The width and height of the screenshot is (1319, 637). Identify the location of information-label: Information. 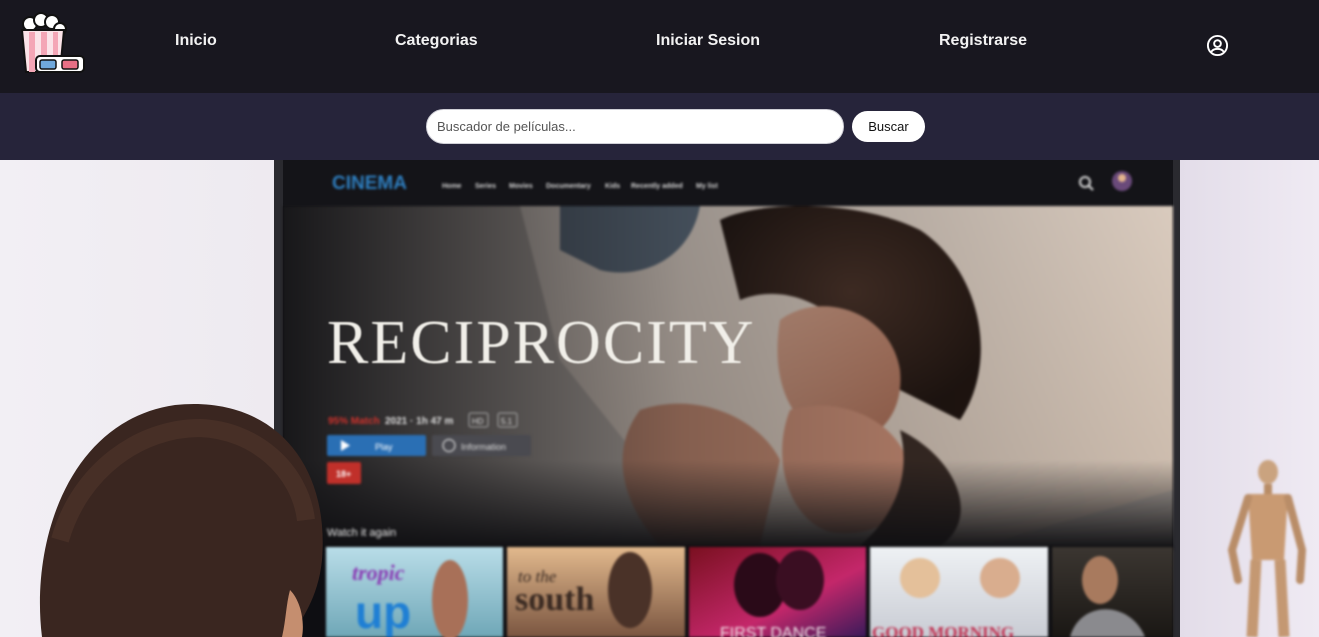
(483, 447).